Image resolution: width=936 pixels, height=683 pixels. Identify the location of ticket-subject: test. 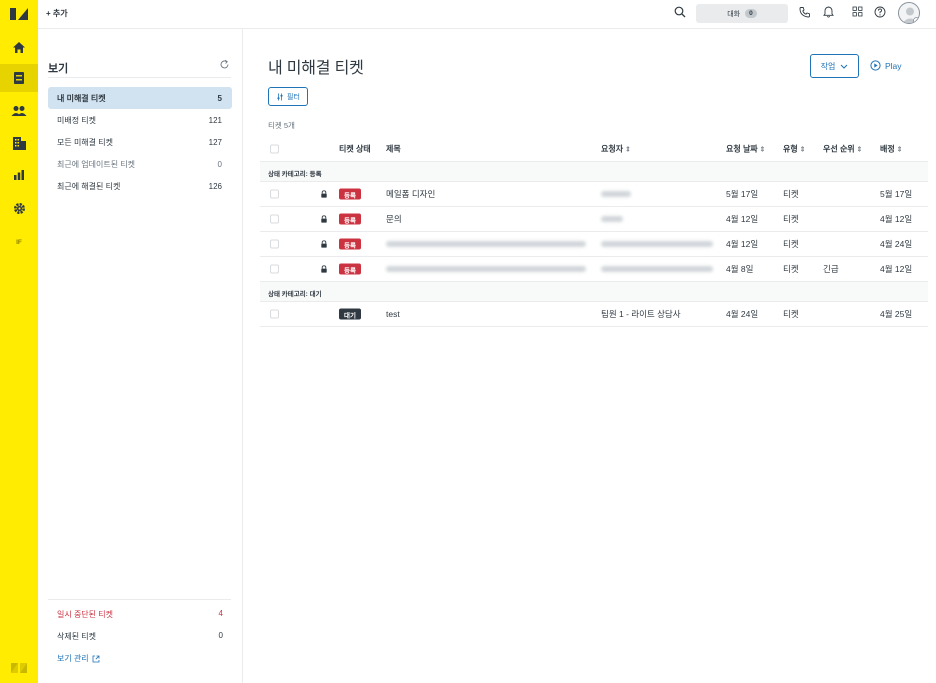
(393, 314).